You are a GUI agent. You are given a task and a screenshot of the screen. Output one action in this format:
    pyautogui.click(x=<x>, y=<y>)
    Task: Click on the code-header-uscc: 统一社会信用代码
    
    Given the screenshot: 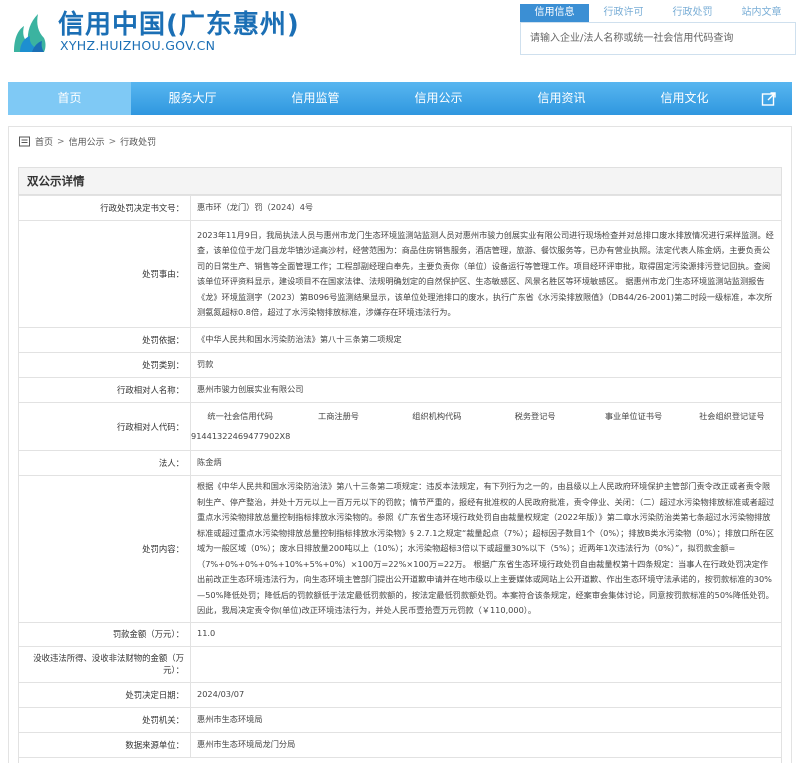 What is the action you would take?
    pyautogui.click(x=240, y=415)
    